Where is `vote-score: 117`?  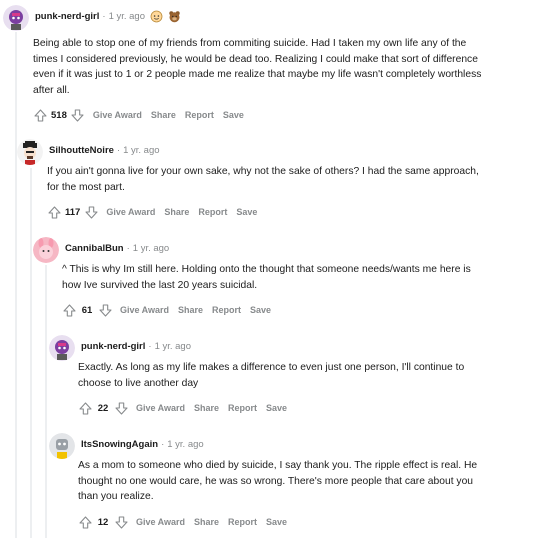
vote-score: 117 is located at coordinates (73, 212).